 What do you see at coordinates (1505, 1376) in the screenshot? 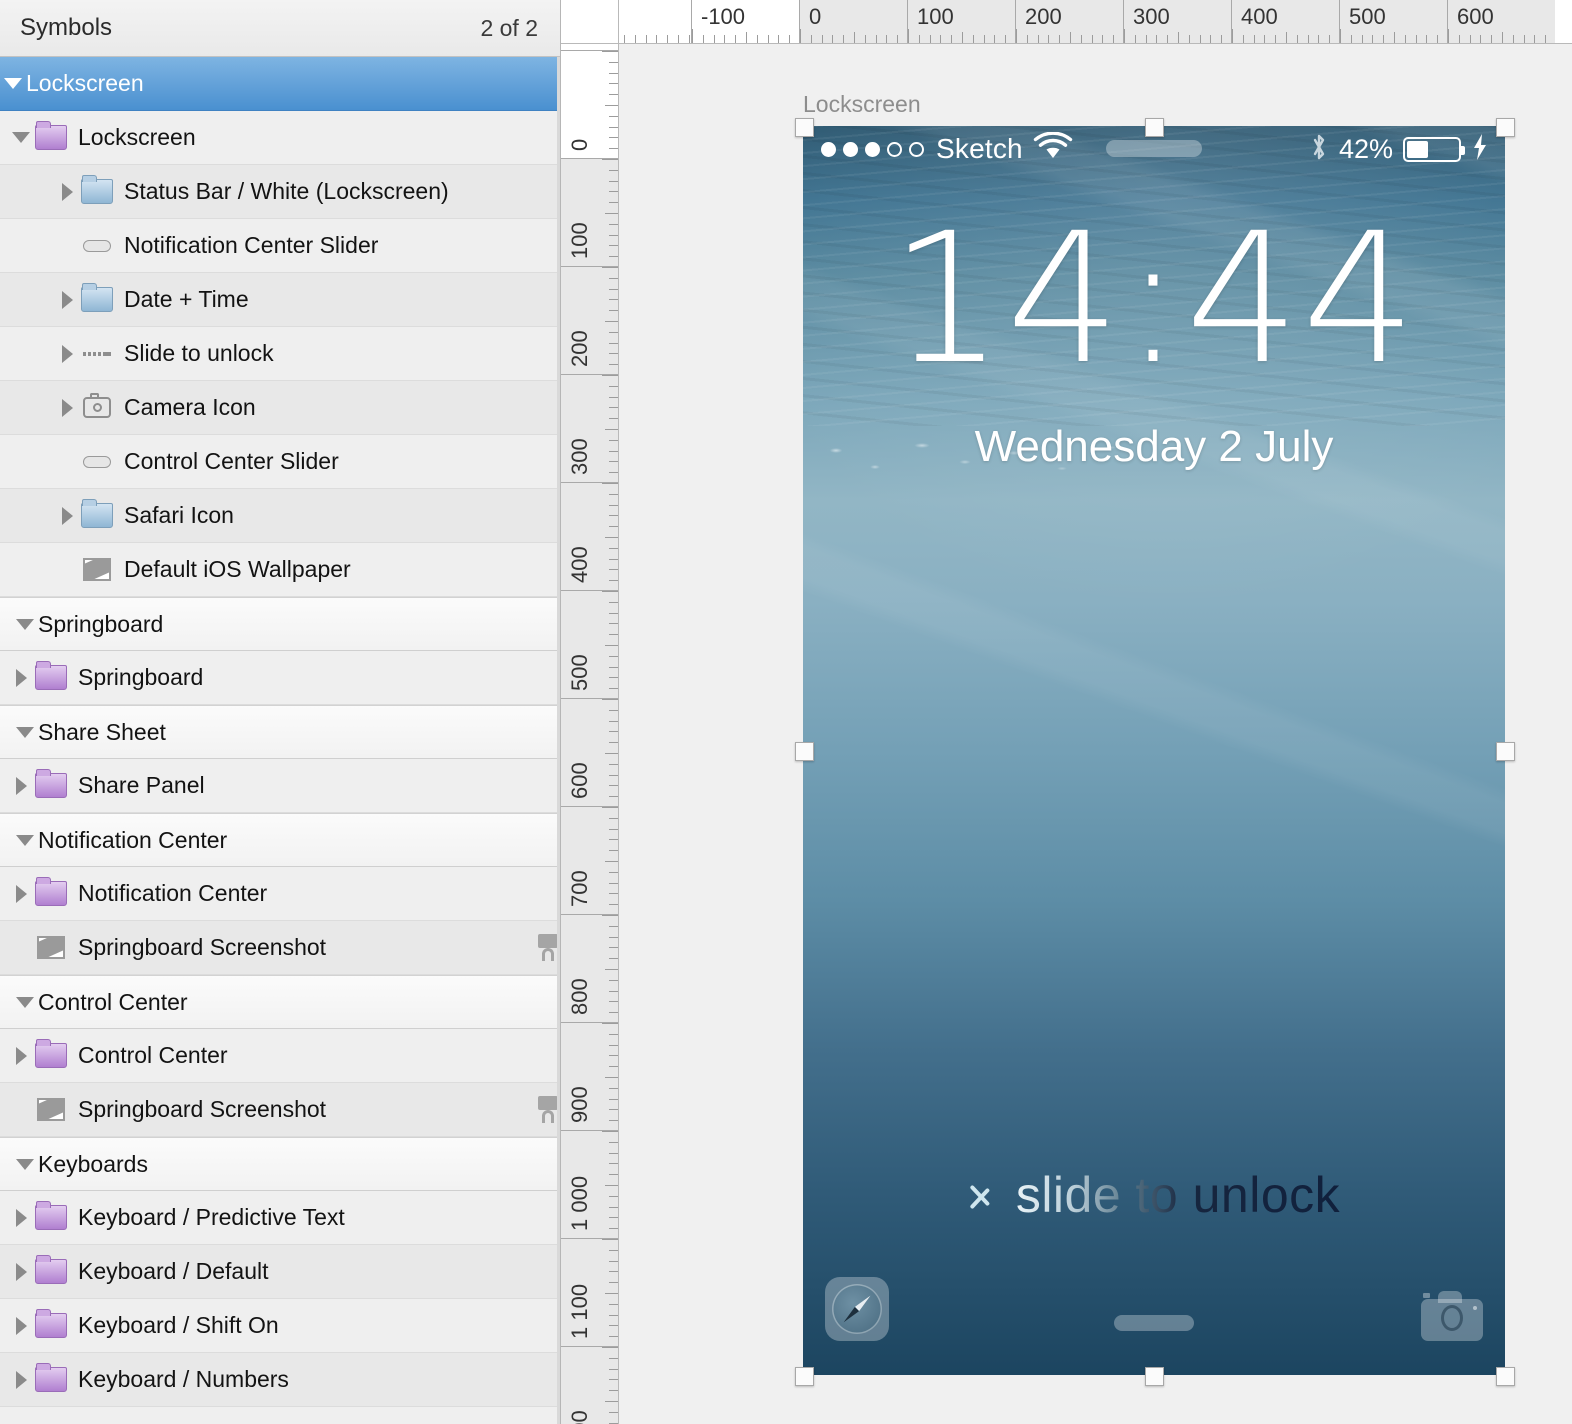
I see `selection-handle-bottom-right` at bounding box center [1505, 1376].